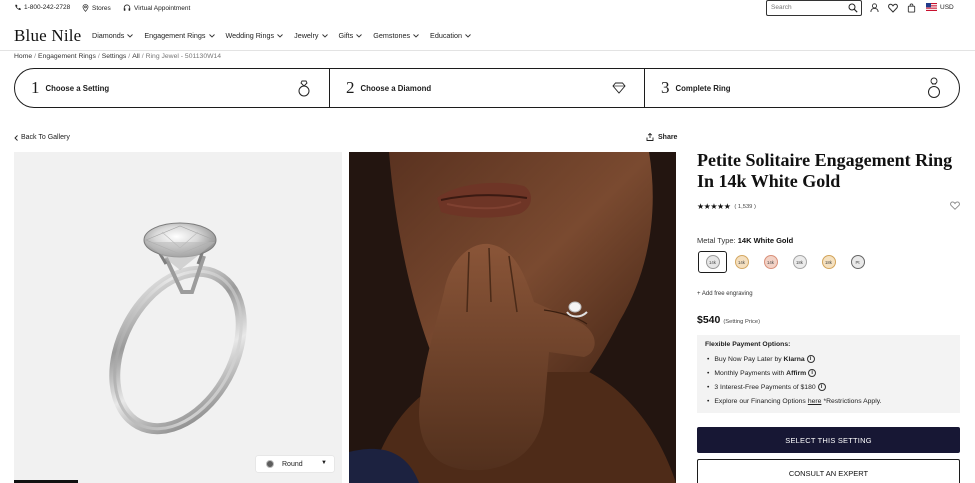  Describe the element at coordinates (67, 56) in the screenshot. I see `breadcrumb-engagement-rings: Engagement Rings` at that location.